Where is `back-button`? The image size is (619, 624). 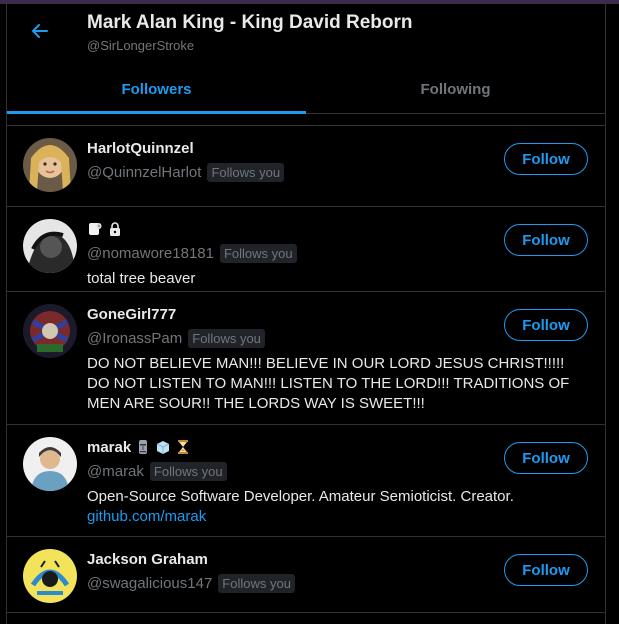 back-button is located at coordinates (40, 31).